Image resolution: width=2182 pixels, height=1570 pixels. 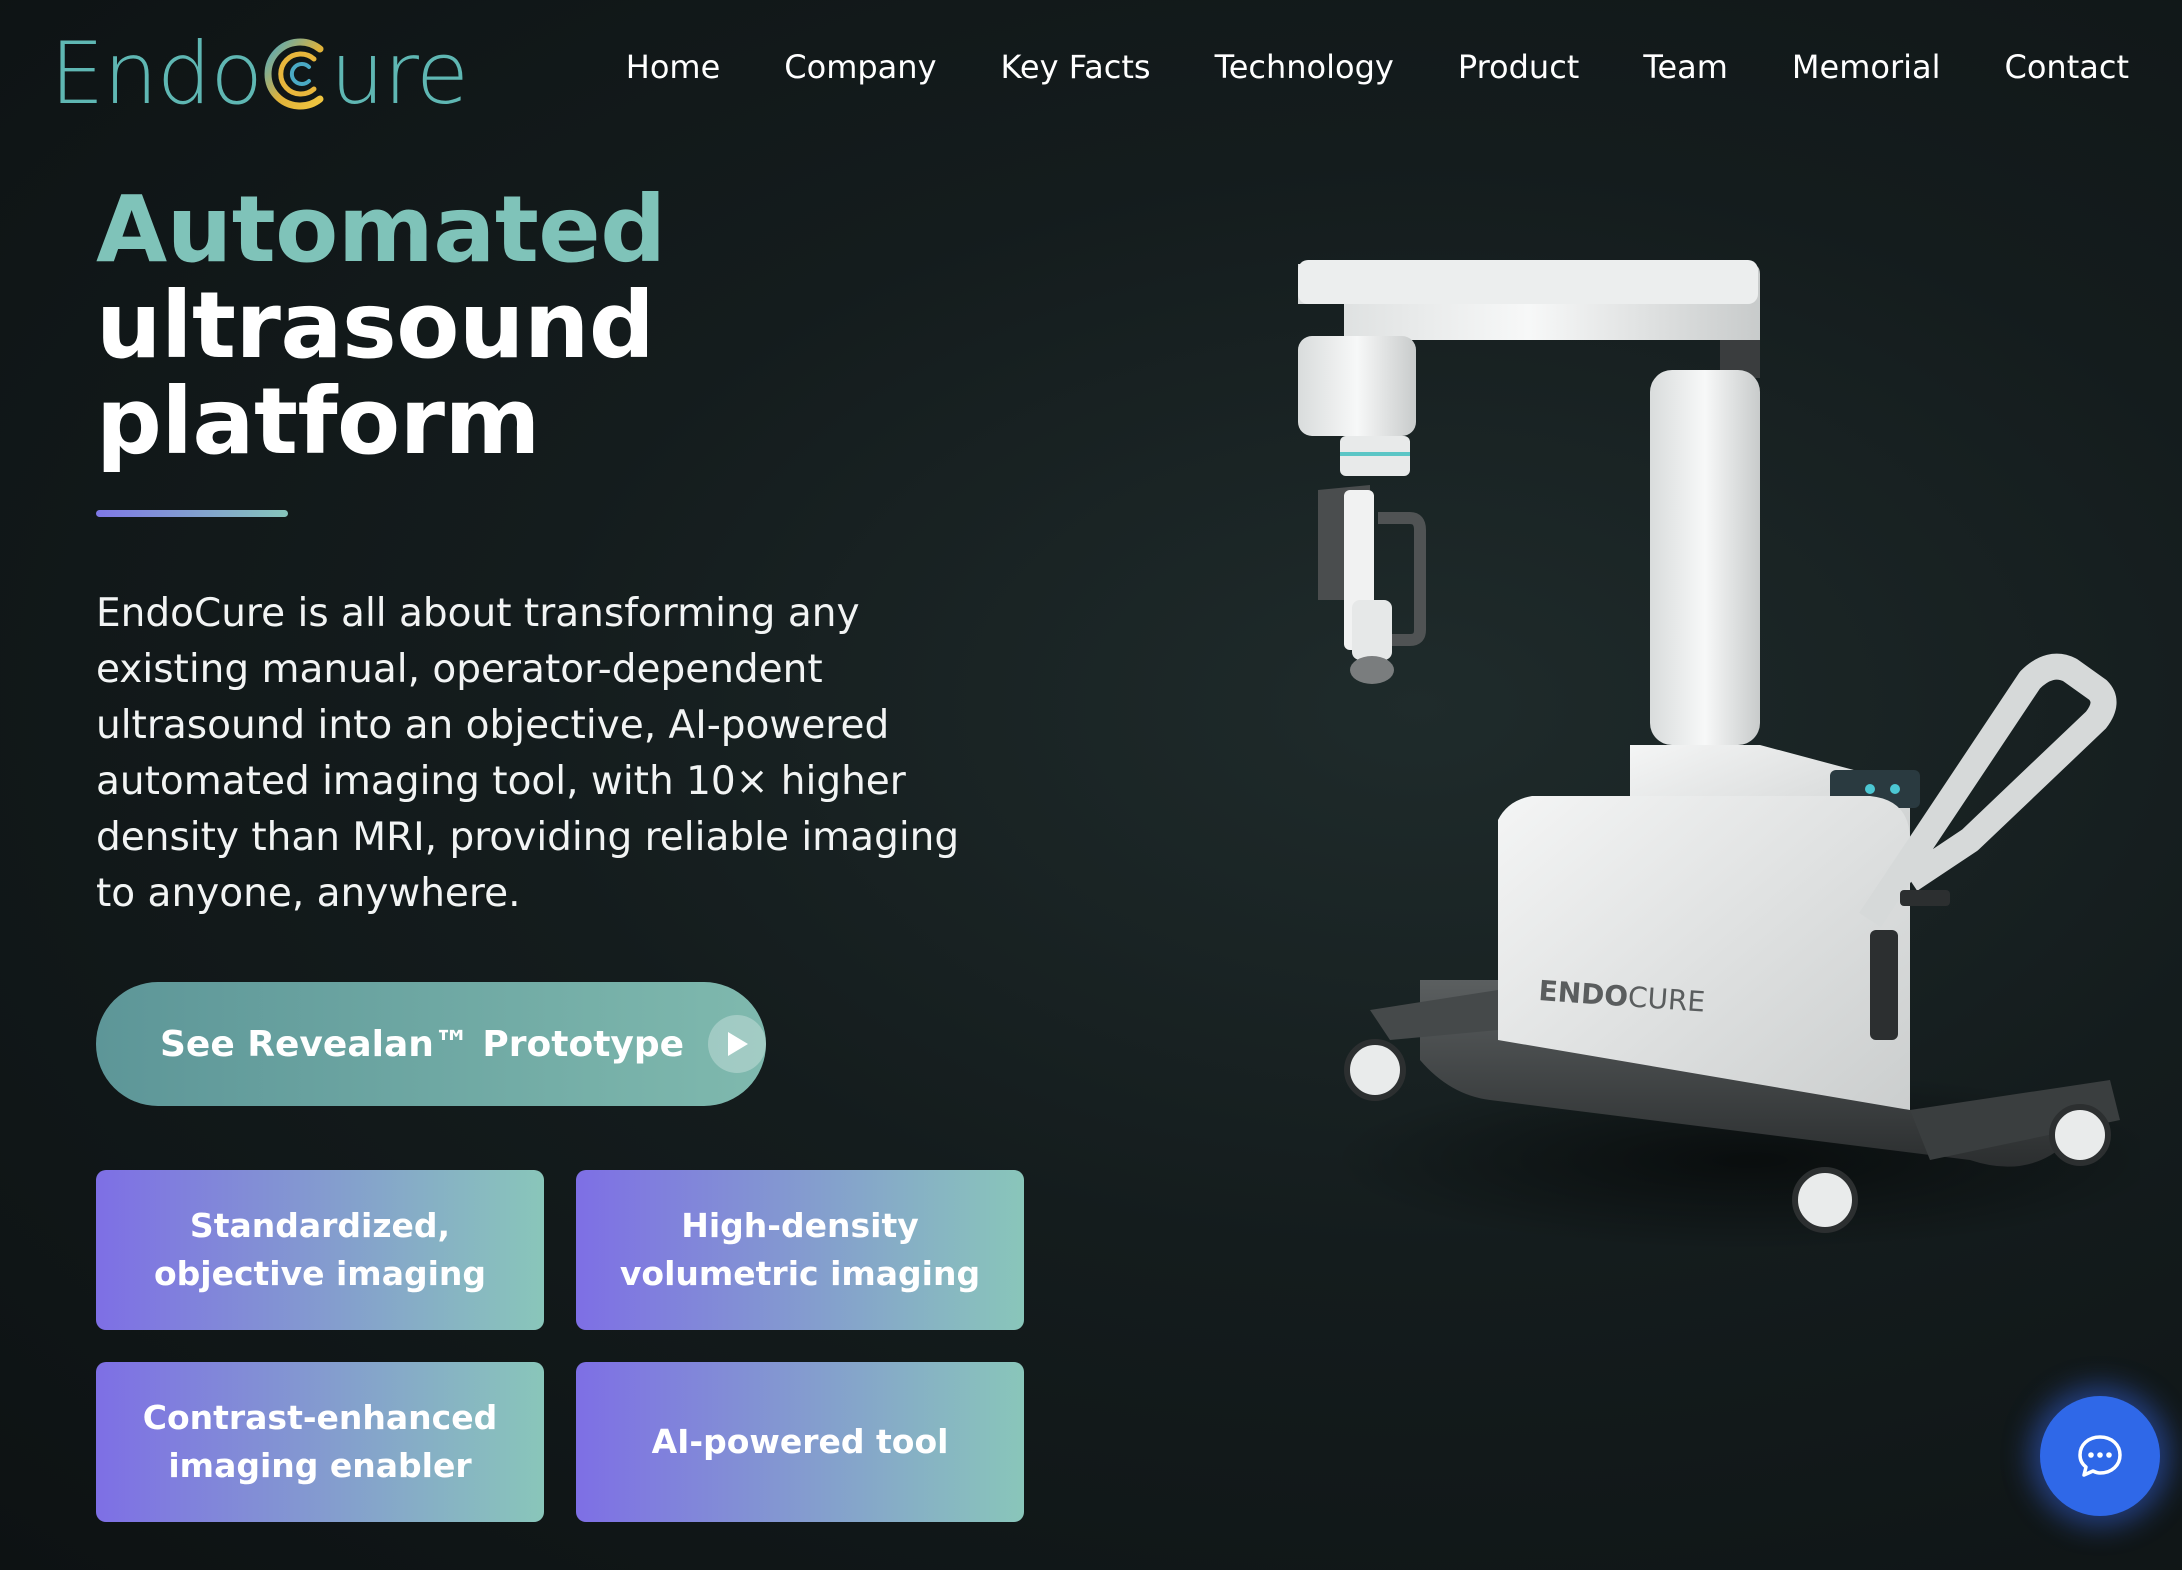 I want to click on feature-label: Standardized, objective imaging, so click(x=320, y=1249).